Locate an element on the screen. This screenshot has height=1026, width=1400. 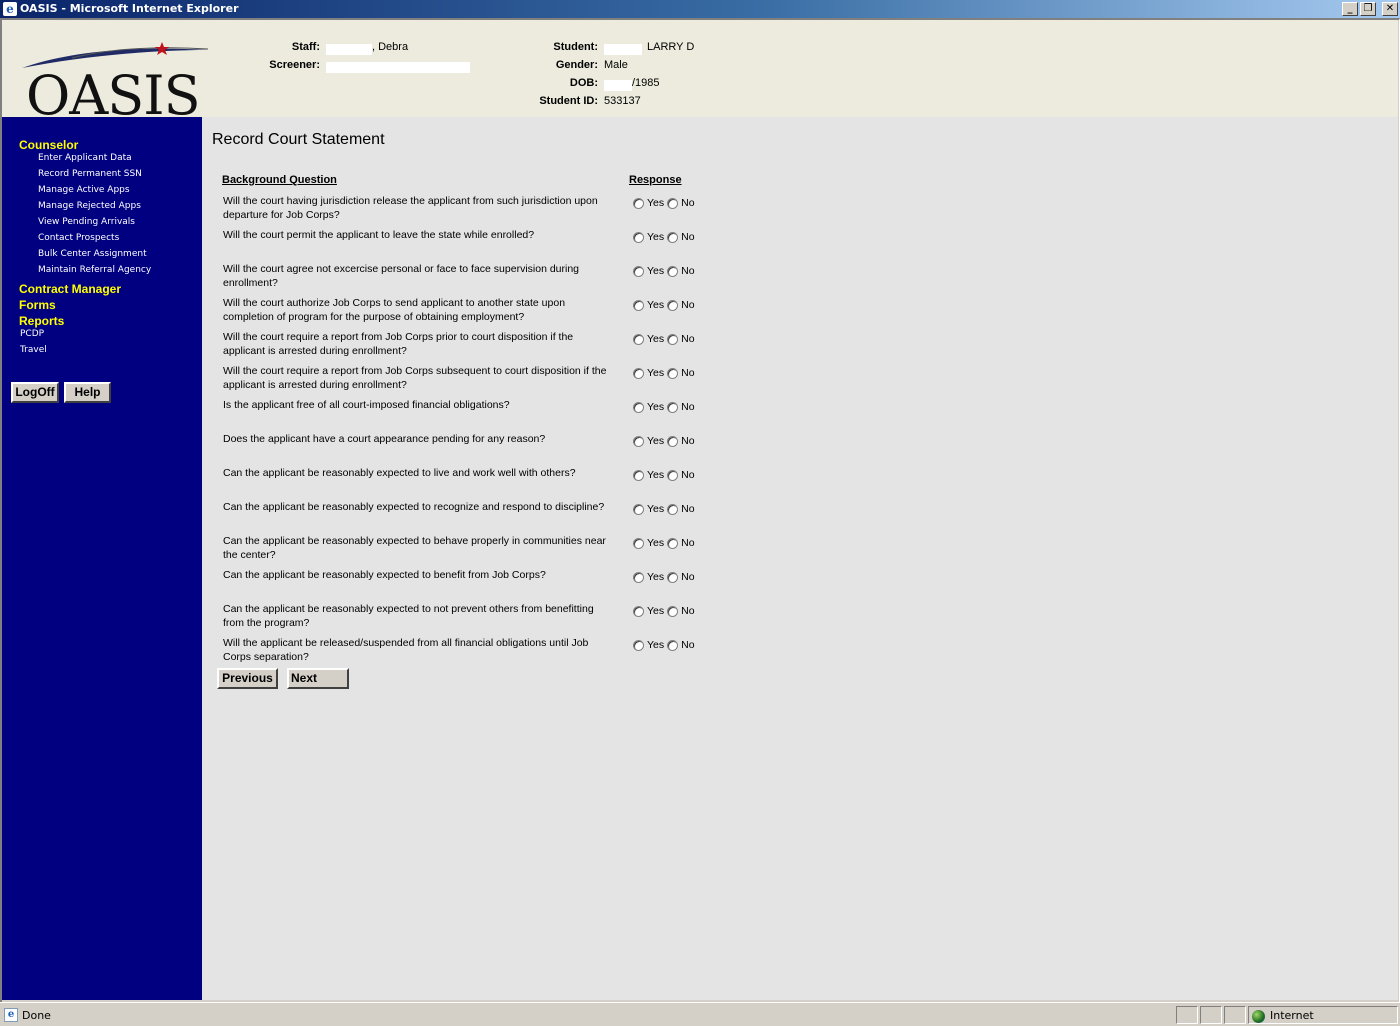
nav-item-pcdp: PCDP is located at coordinates (32, 334).